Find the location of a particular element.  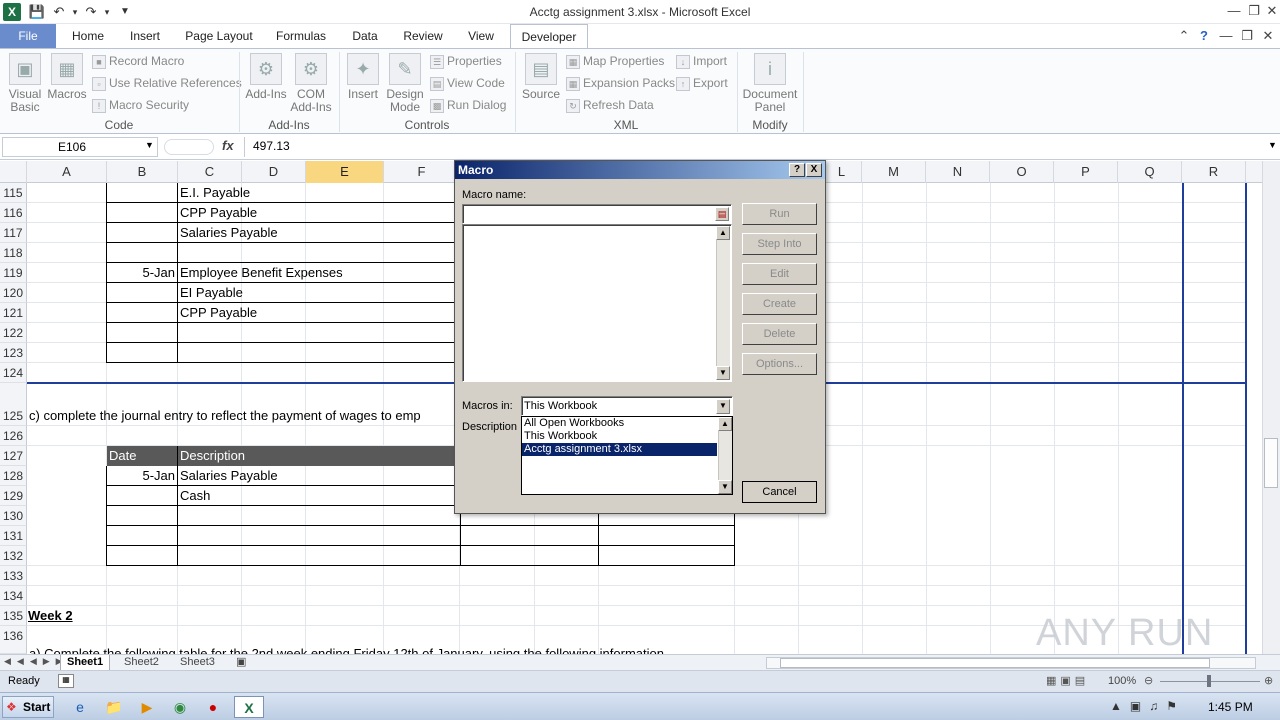

zoom-level: 100% is located at coordinates (1122, 681).